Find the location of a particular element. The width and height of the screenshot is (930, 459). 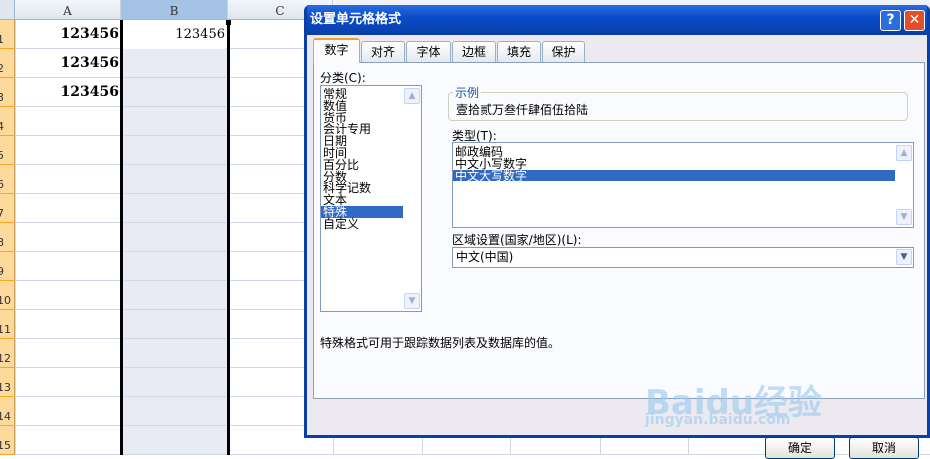

type-list: ▲ ▼ 邮政编码 中文小写数字 中文大写数字 is located at coordinates (683, 185).